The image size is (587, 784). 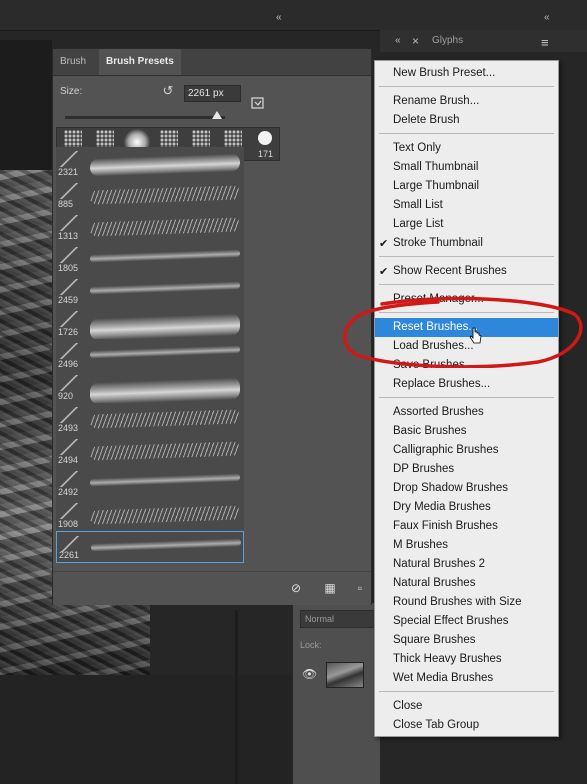 I want to click on canvas-background-bottom, so click(x=150, y=729).